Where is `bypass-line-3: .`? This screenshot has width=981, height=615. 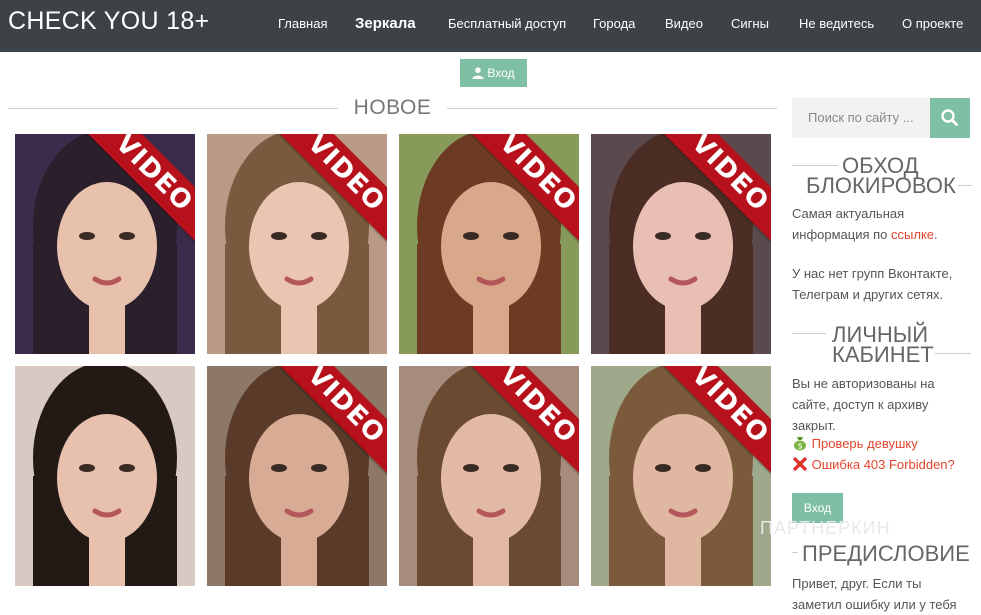
bypass-line-3: . is located at coordinates (936, 234).